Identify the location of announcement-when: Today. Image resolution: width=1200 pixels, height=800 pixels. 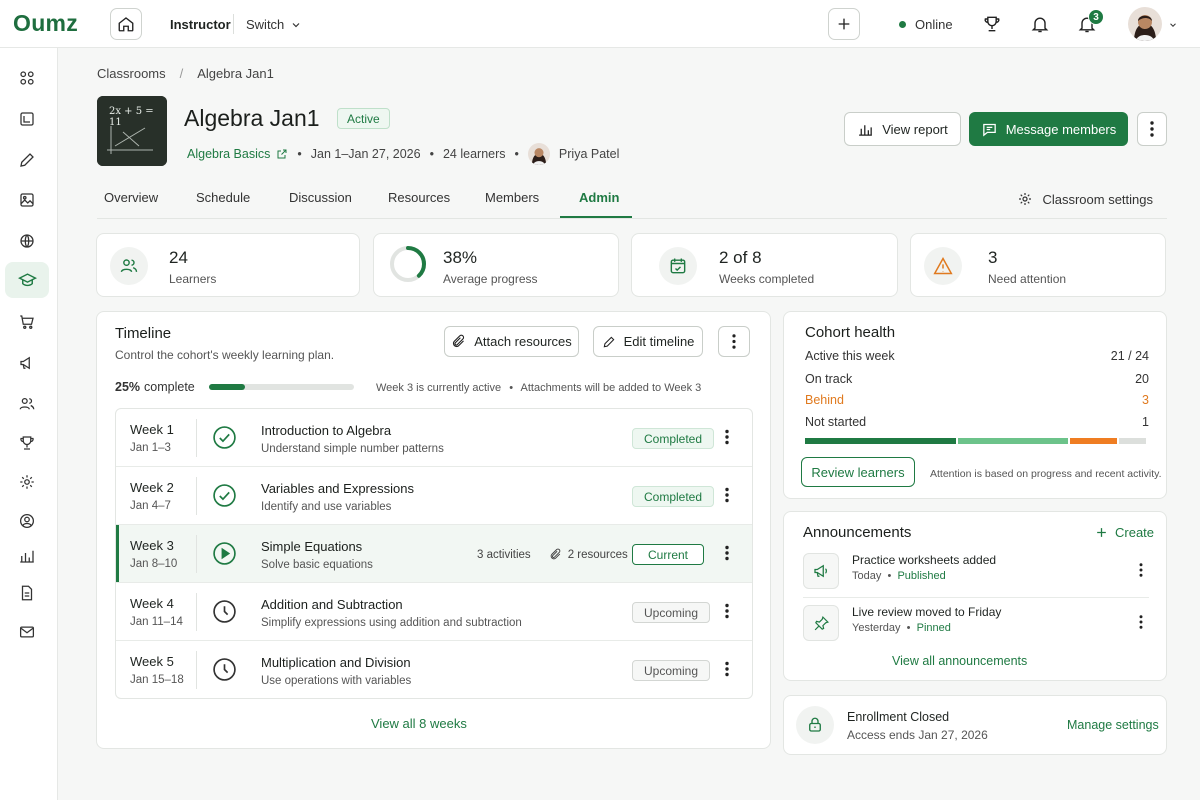
(867, 576).